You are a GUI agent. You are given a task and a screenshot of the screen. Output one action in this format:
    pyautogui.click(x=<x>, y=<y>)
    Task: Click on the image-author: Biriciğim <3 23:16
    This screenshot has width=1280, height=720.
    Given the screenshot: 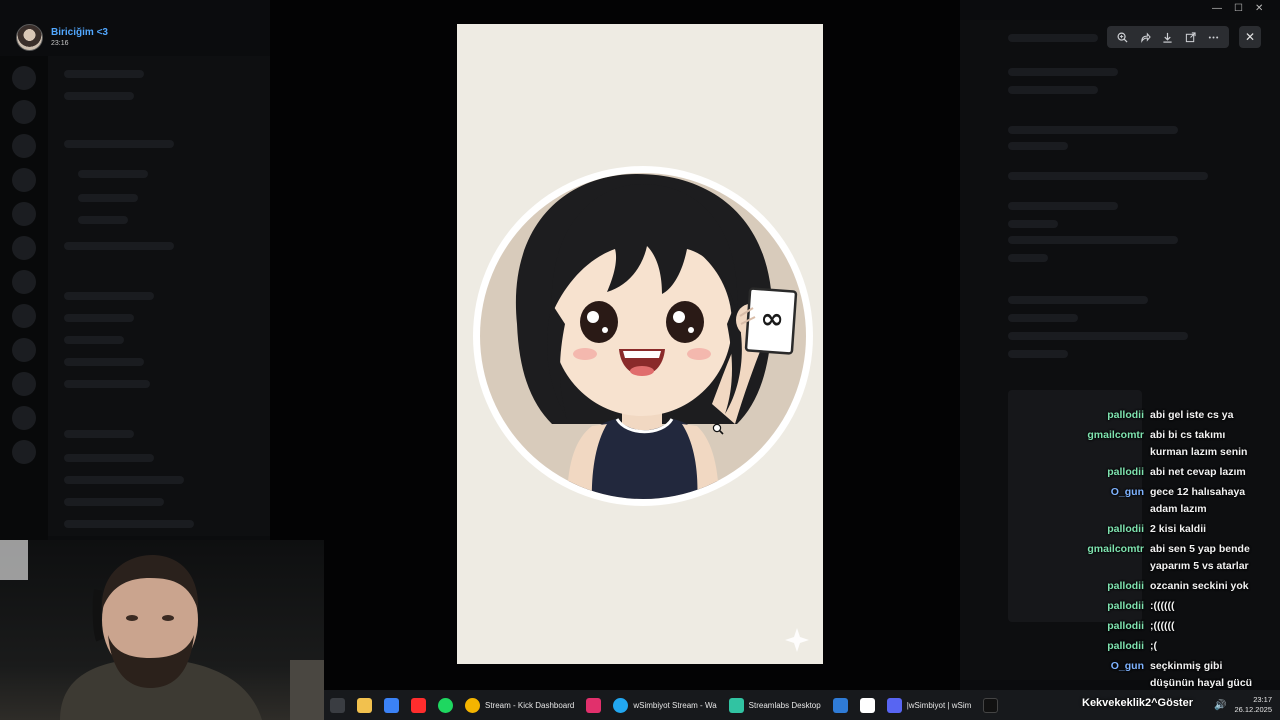 What is the action you would take?
    pyautogui.click(x=62, y=37)
    